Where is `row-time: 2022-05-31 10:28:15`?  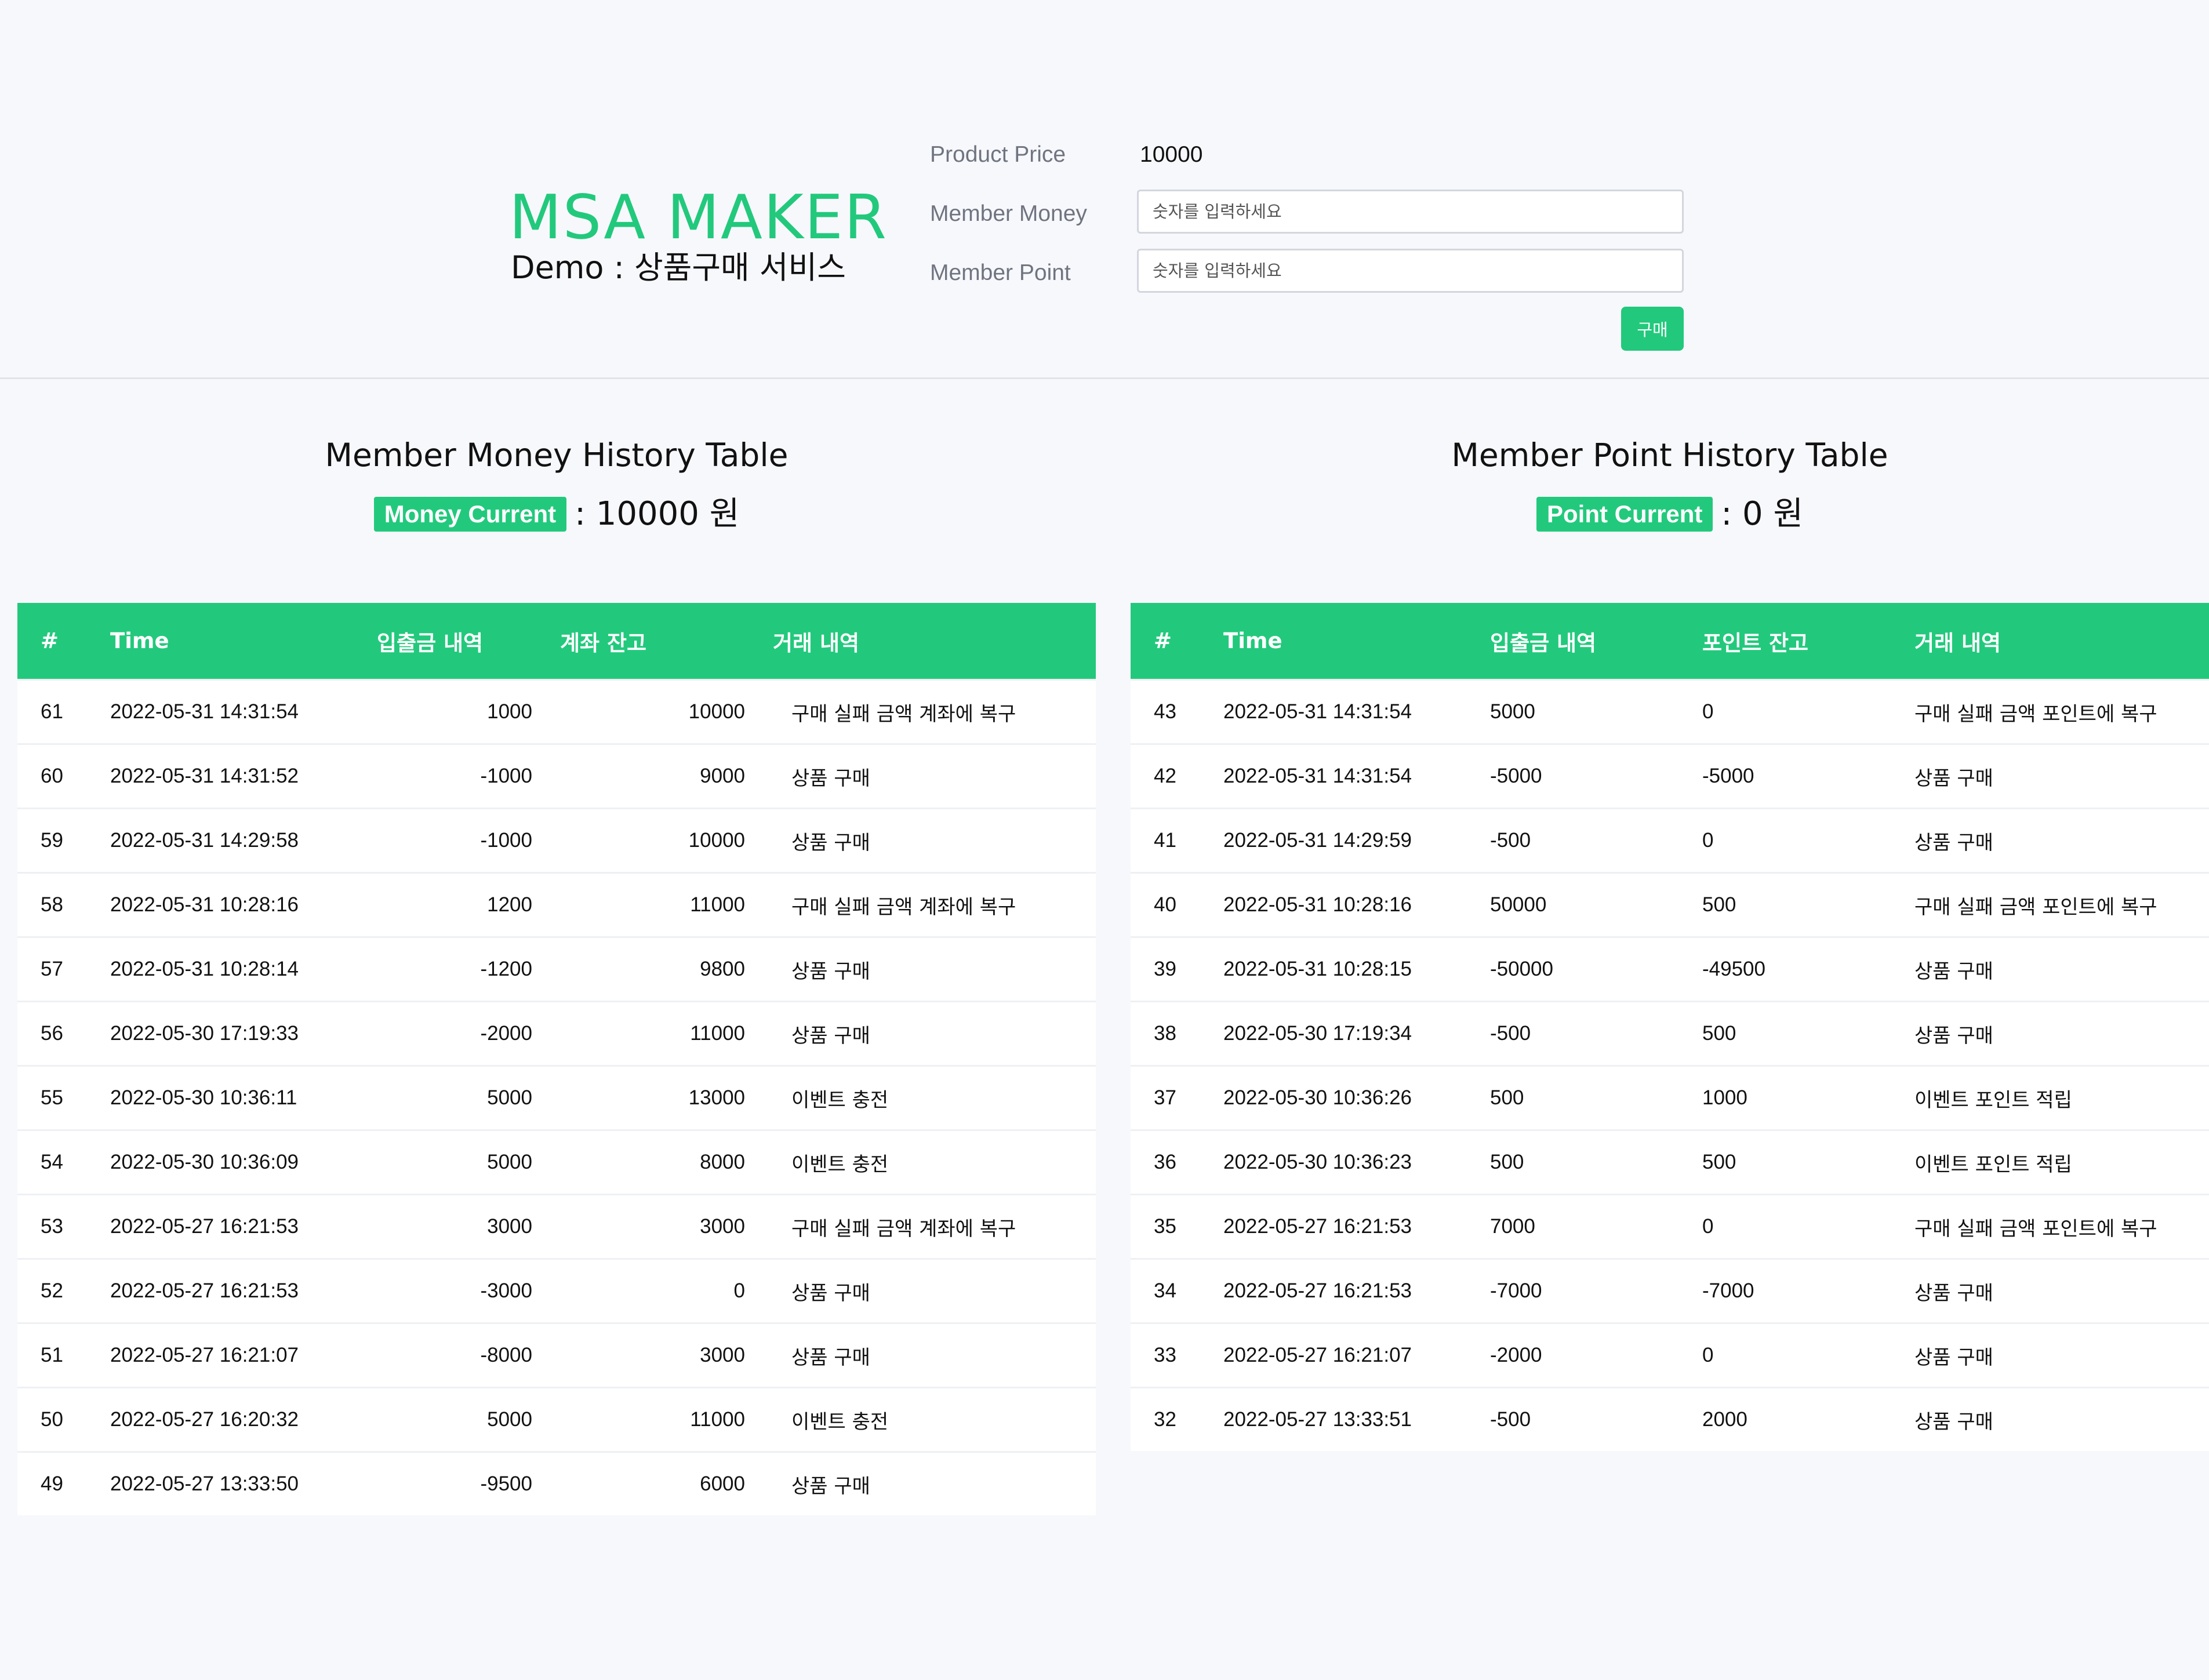 row-time: 2022-05-31 10:28:15 is located at coordinates (1356, 969).